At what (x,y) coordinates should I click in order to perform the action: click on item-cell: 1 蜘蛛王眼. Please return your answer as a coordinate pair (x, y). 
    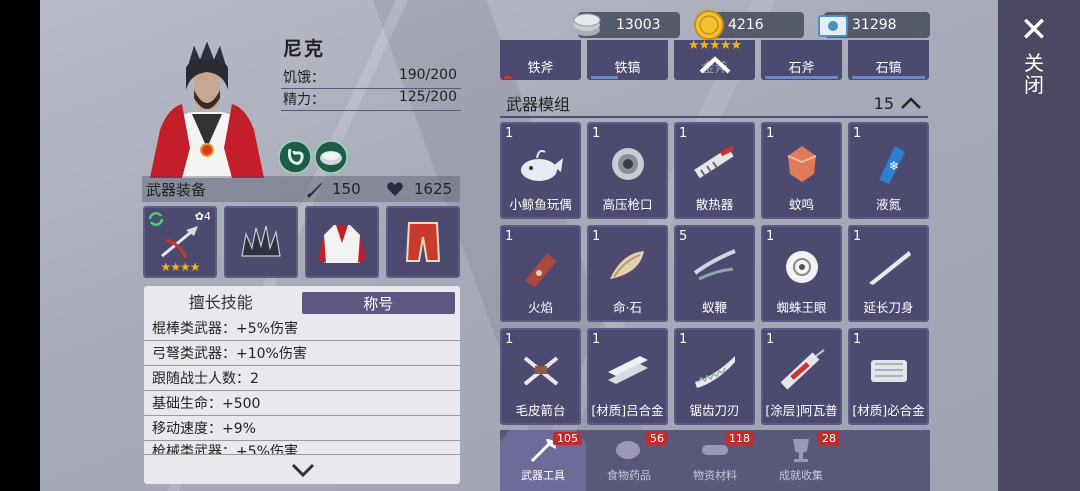
    Looking at the image, I should click on (801, 273).